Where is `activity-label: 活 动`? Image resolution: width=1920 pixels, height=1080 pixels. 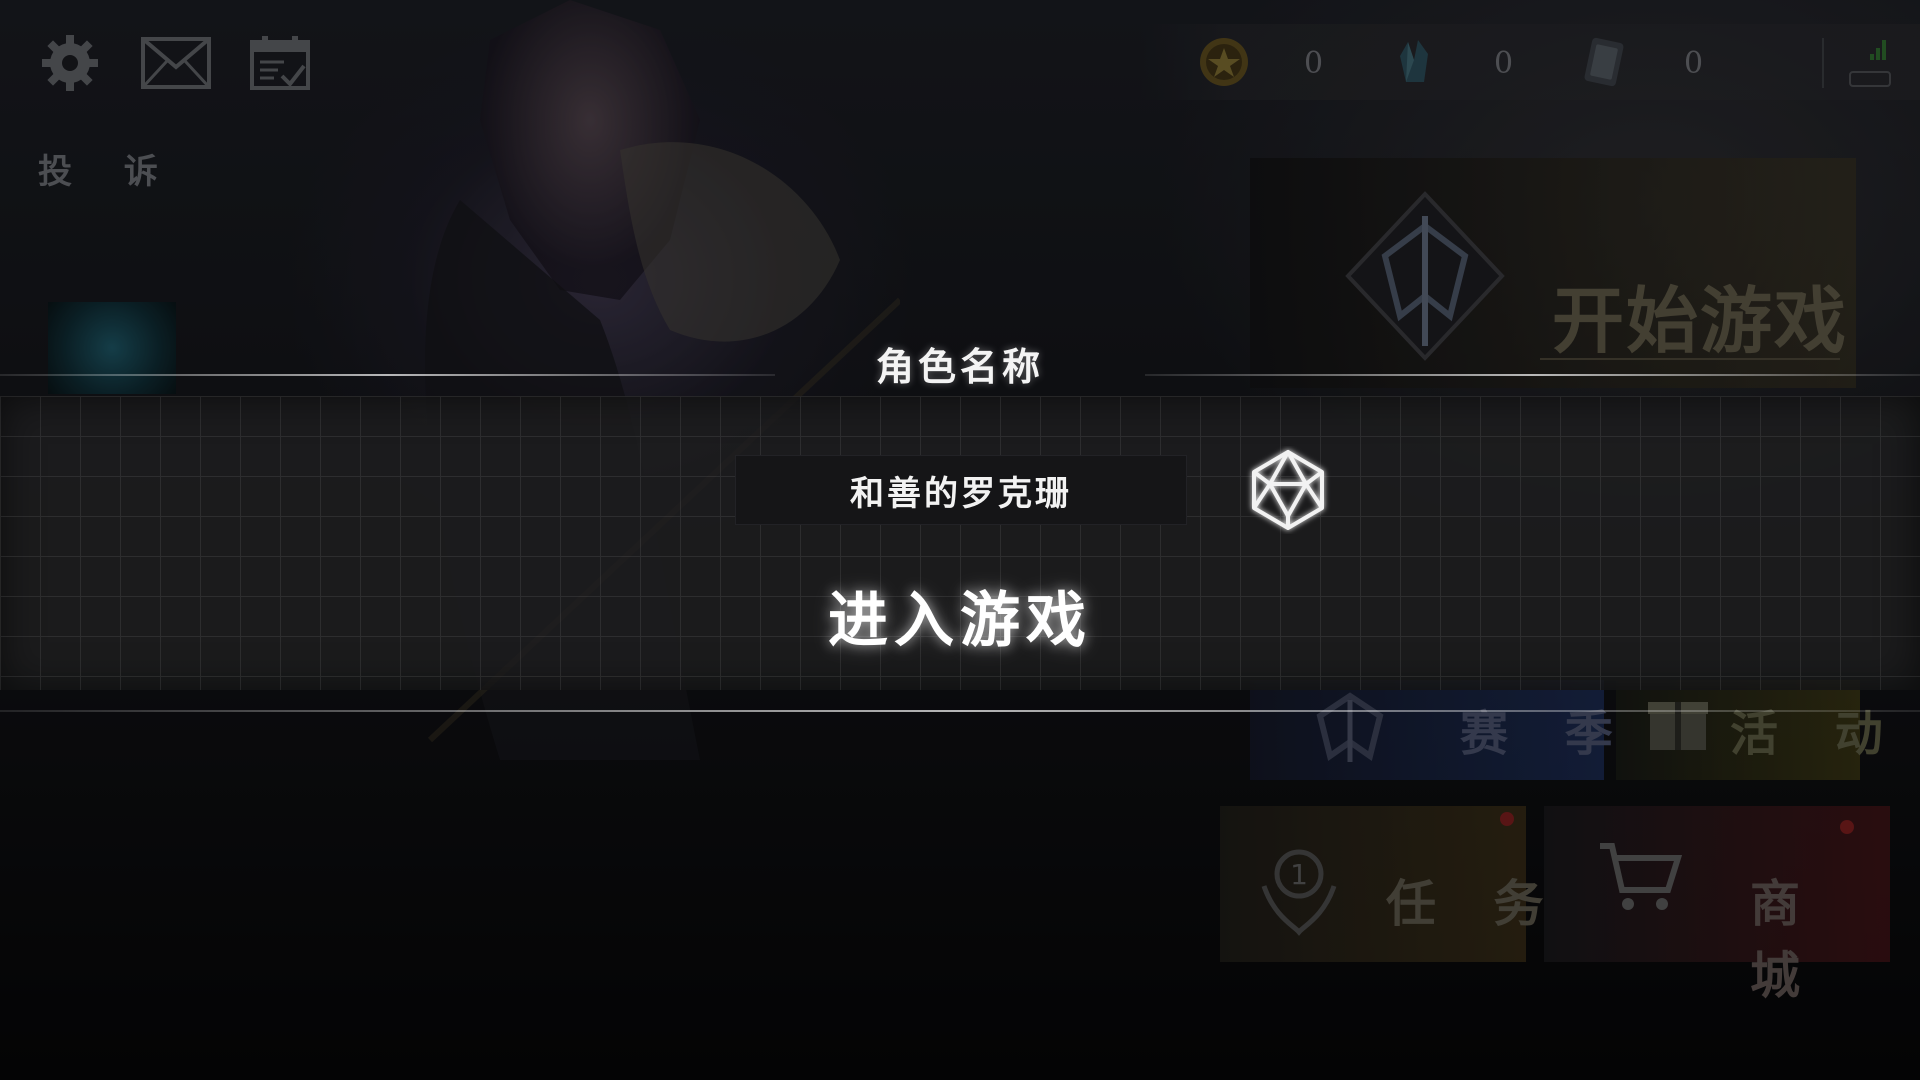
activity-label: 活 动 is located at coordinates (1816, 734).